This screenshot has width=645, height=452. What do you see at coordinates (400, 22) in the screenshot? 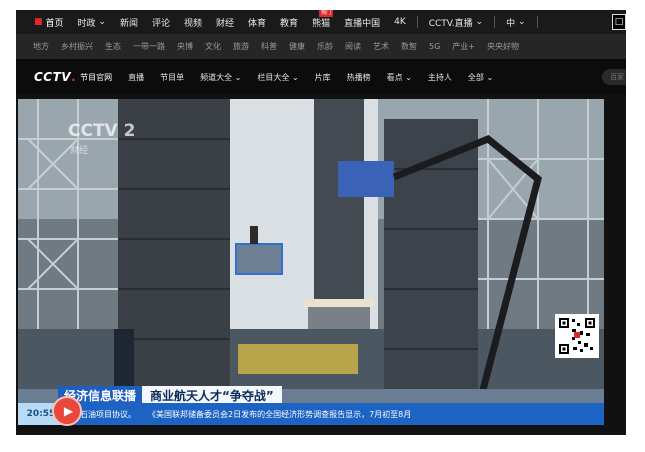
I see `nav-item-4k: 4K` at bounding box center [400, 22].